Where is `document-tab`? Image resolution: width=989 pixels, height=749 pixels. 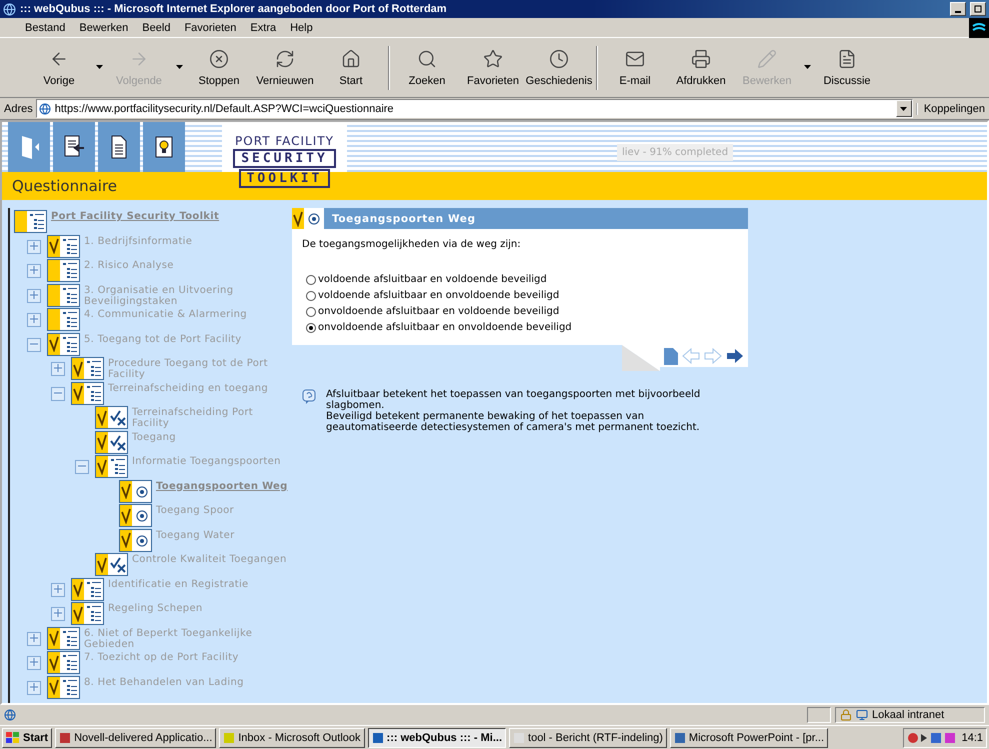 document-tab is located at coordinates (119, 147).